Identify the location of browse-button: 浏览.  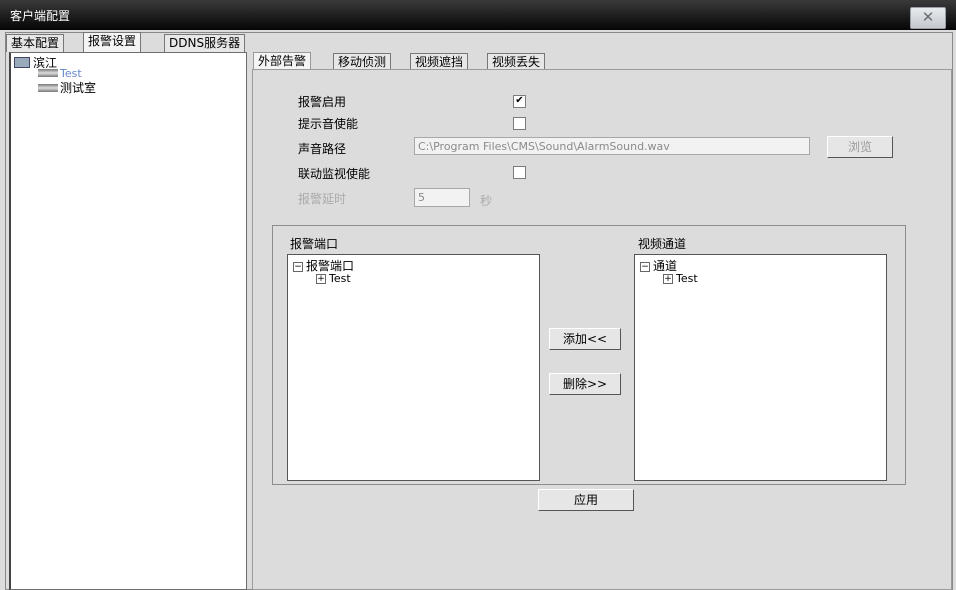
(860, 147).